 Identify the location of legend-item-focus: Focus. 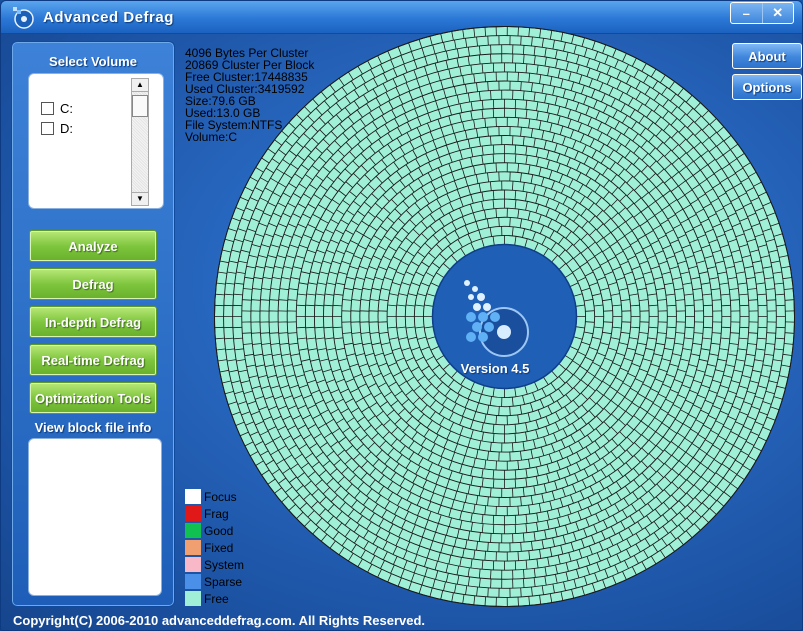
(214, 496).